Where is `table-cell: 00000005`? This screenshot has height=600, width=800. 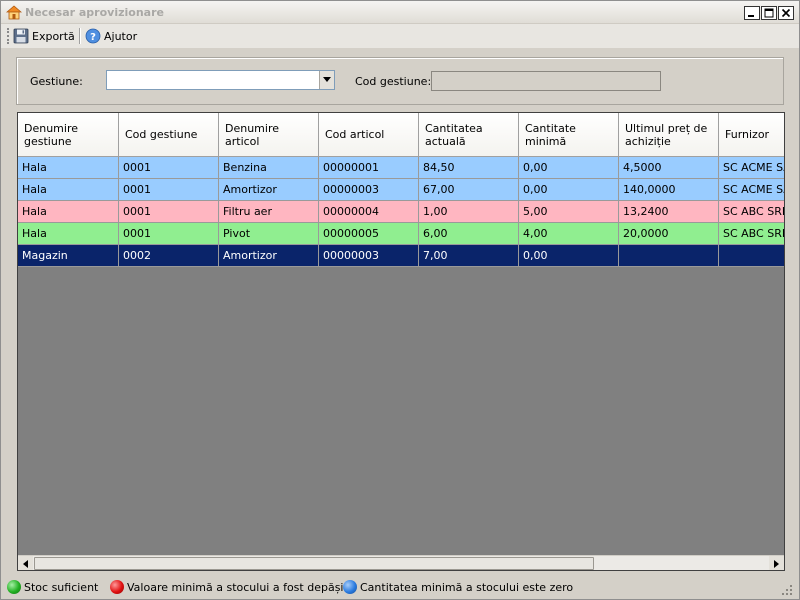 table-cell: 00000005 is located at coordinates (369, 234).